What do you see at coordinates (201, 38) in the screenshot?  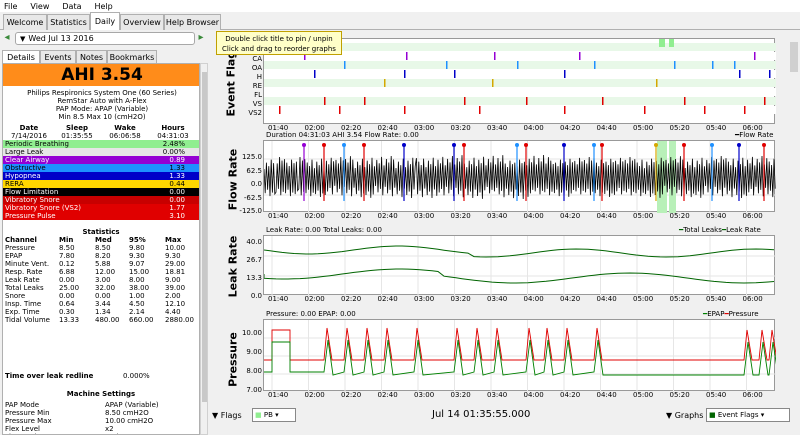 I see `next-day-arrow-icon: ▸` at bounding box center [201, 38].